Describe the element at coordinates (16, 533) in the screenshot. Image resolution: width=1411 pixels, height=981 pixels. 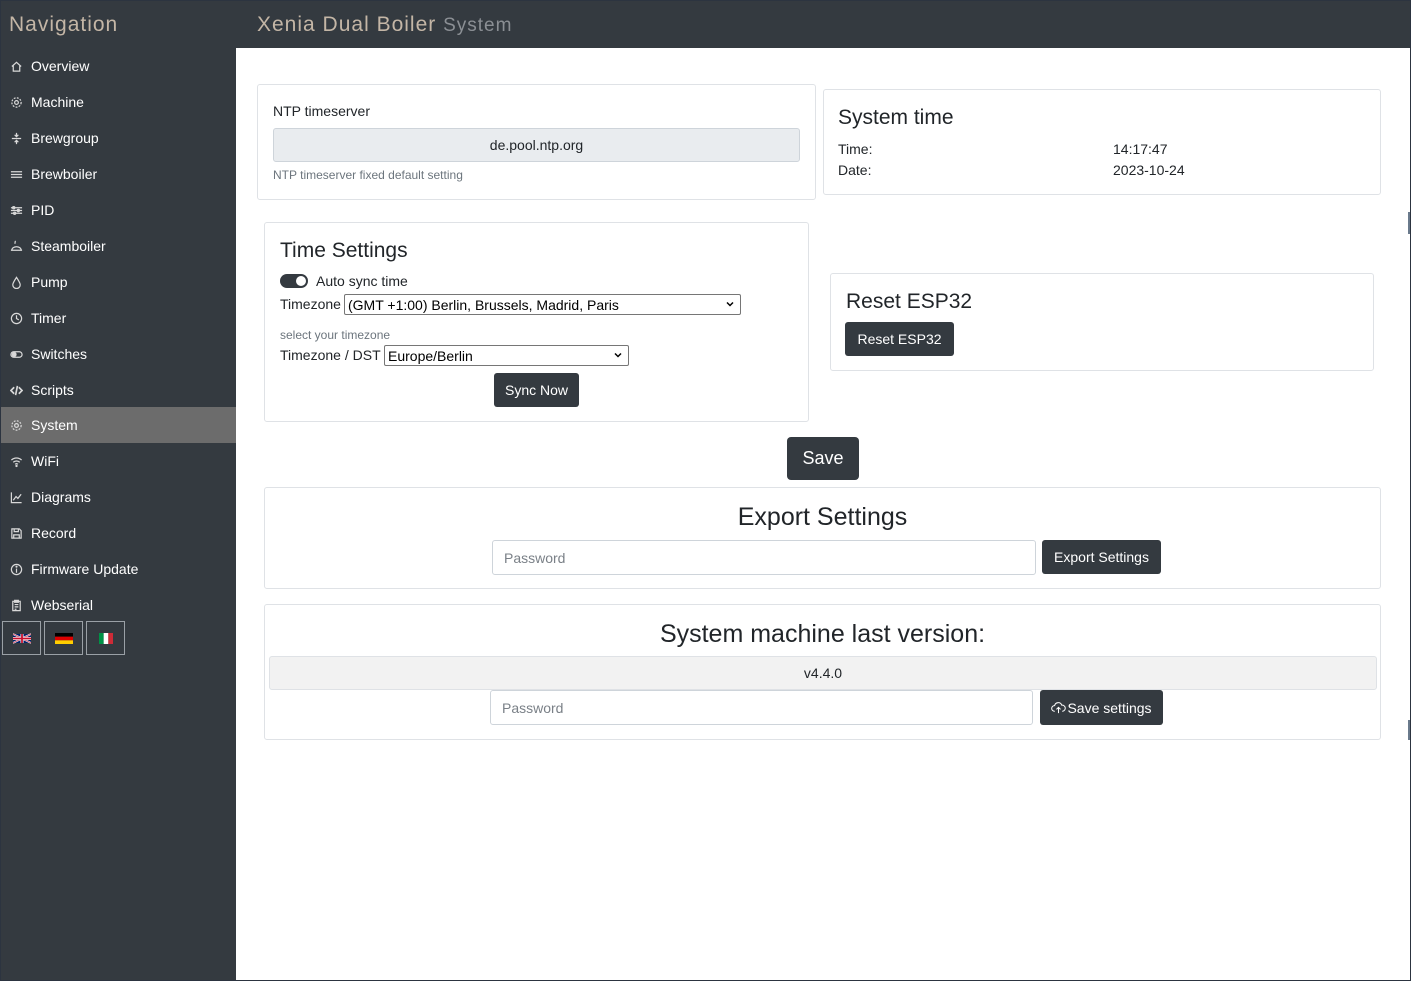
I see `save-icon` at that location.